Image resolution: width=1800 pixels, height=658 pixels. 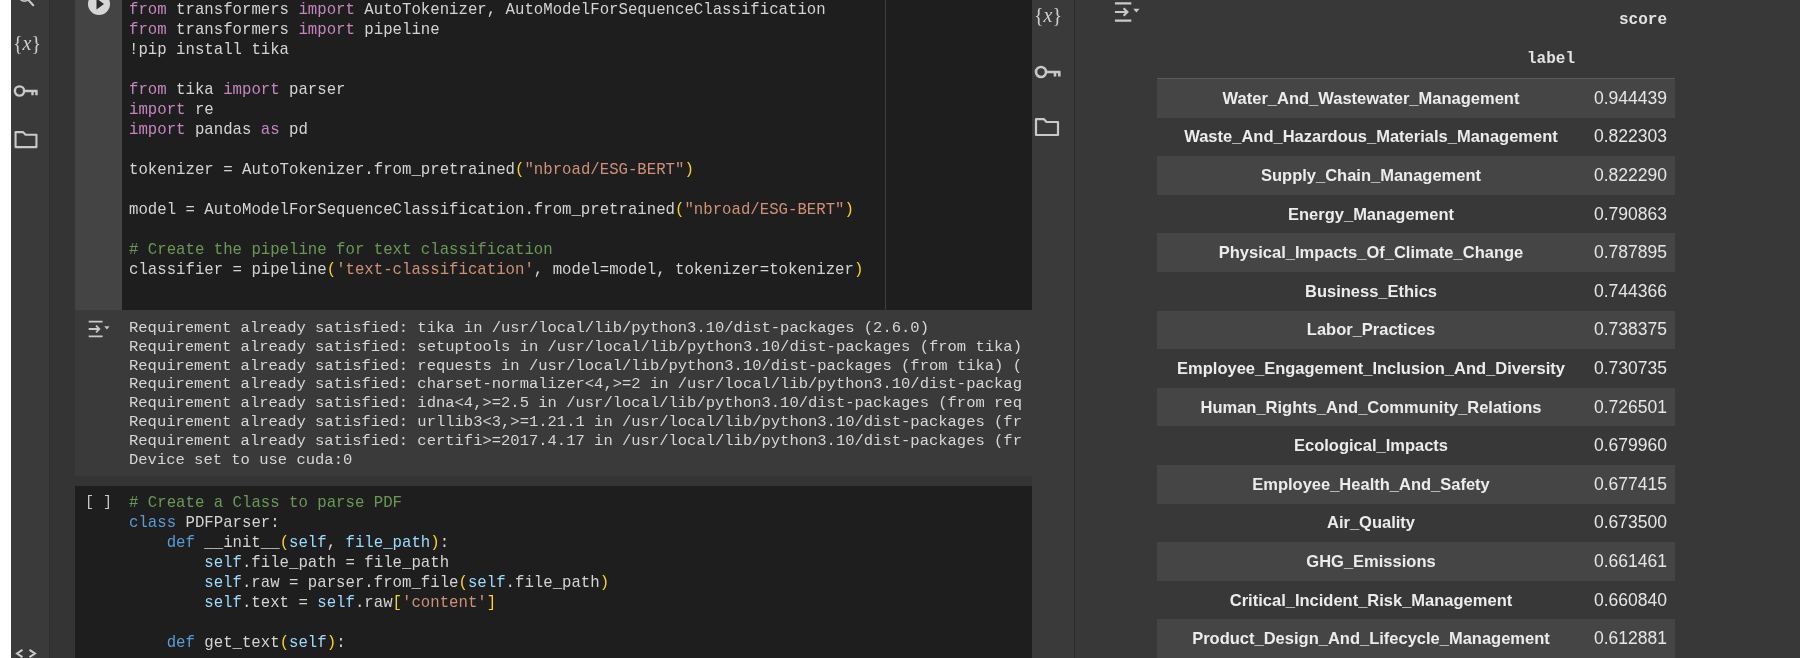 What do you see at coordinates (204, 523) in the screenshot?
I see `code-line: class PDFParser:` at bounding box center [204, 523].